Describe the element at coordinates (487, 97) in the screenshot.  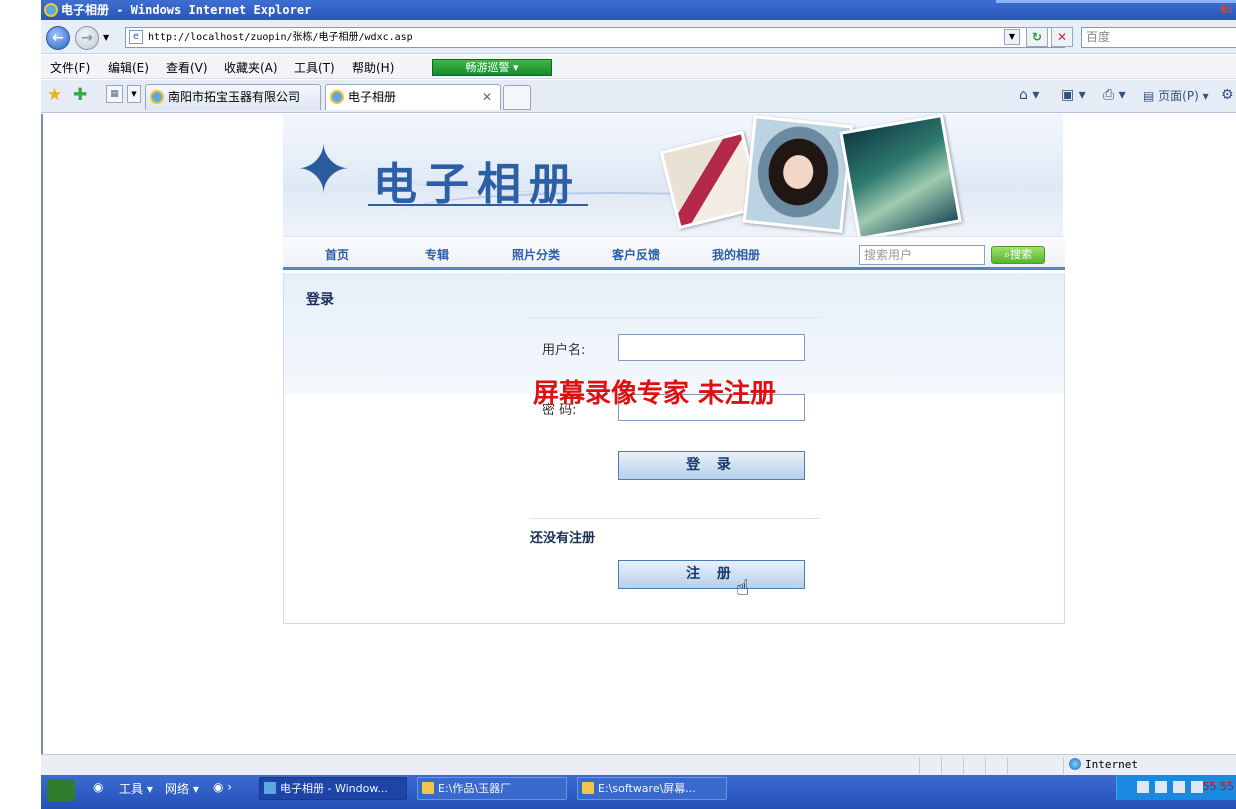
I see `tab-close-icon: ✕` at that location.